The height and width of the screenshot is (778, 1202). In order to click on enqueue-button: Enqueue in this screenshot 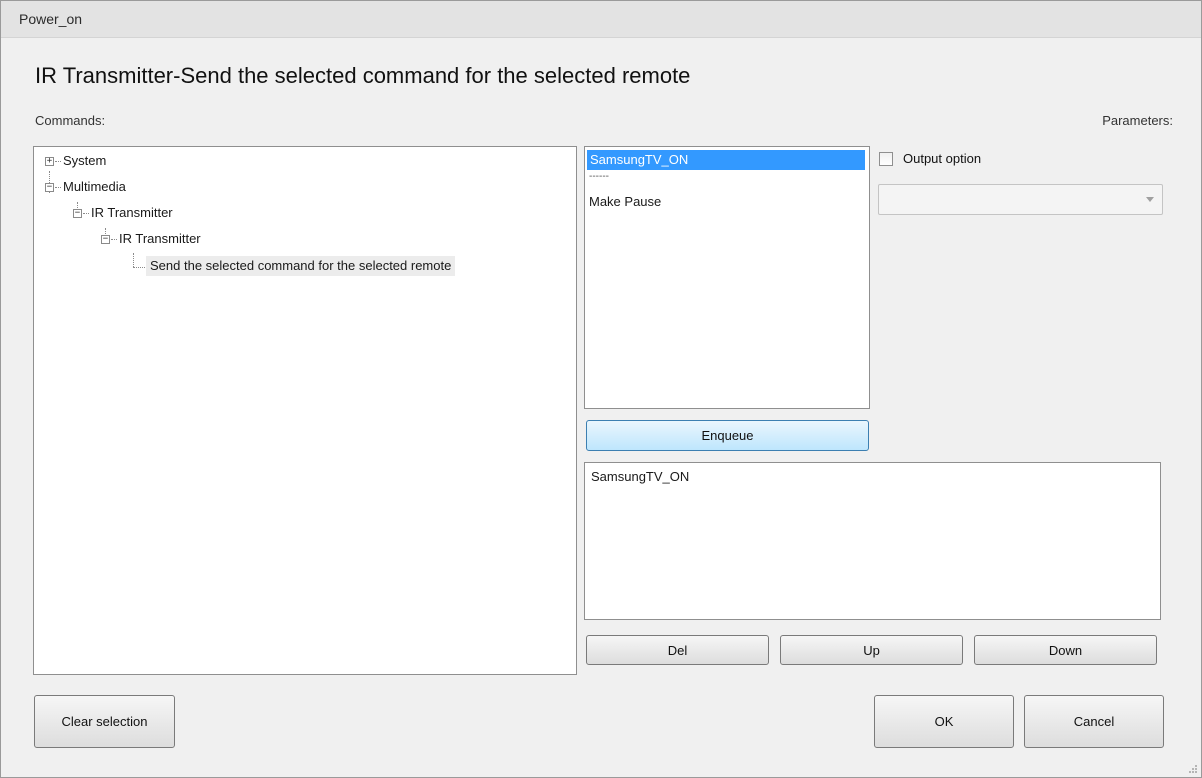, I will do `click(727, 435)`.